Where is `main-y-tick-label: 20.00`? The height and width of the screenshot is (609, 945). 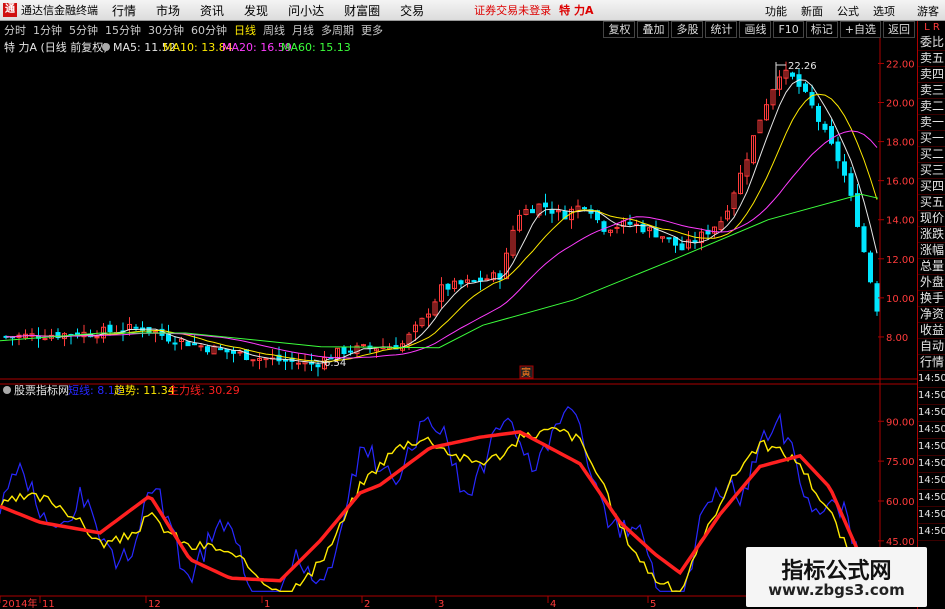 main-y-tick-label: 20.00 is located at coordinates (900, 104).